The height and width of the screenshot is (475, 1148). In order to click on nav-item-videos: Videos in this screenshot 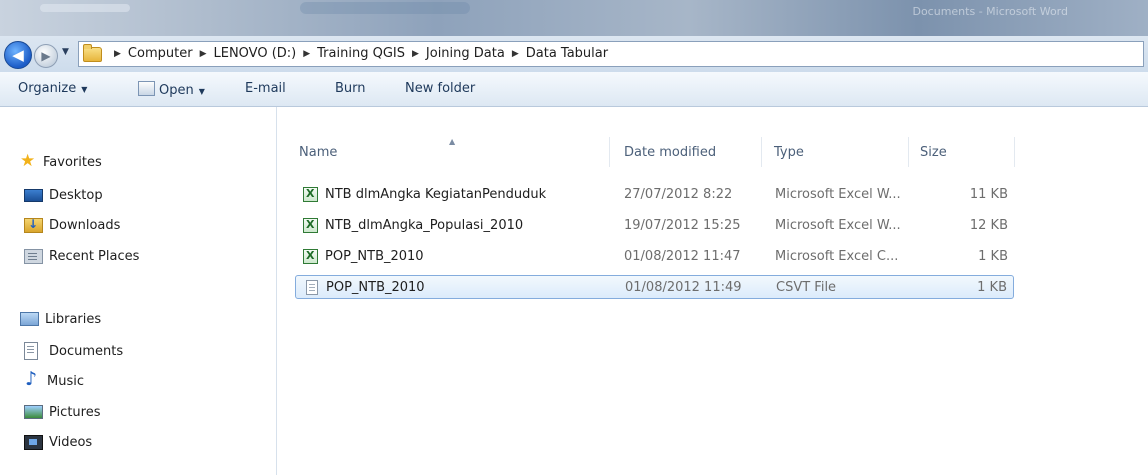, I will do `click(58, 442)`.